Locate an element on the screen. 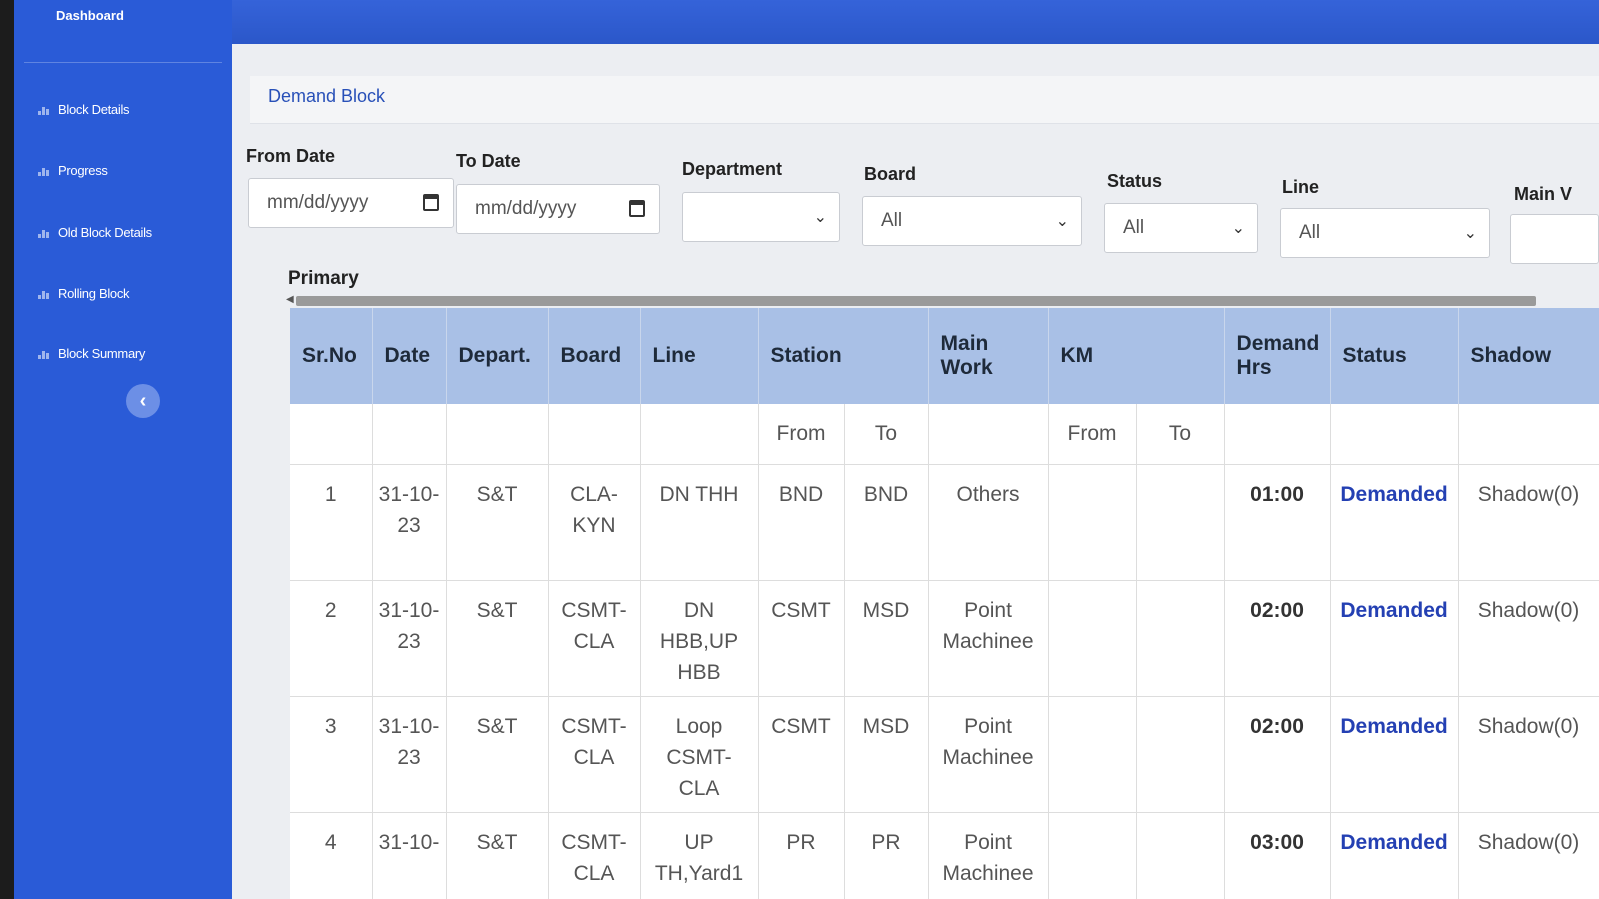 This screenshot has width=1599, height=899. col-header-depart: Depart. is located at coordinates (497, 356).